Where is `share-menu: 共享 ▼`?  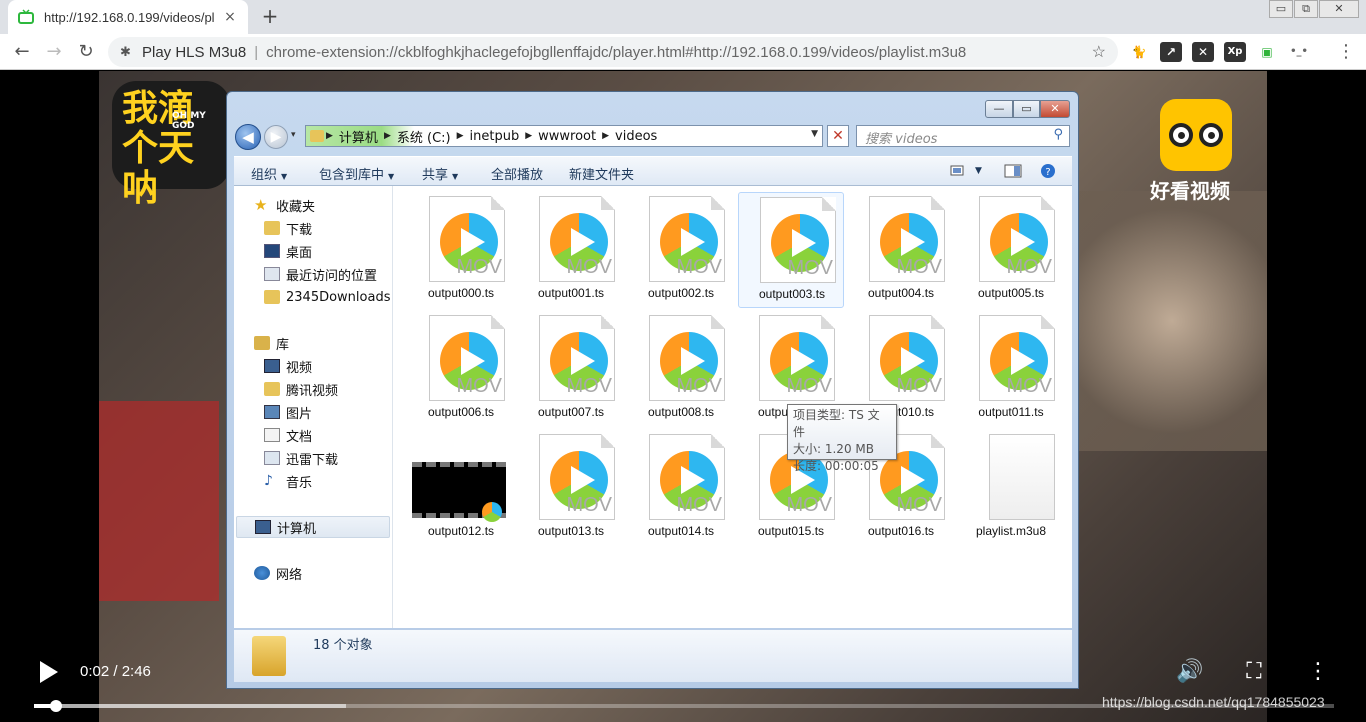
share-menu: 共享 ▼ is located at coordinates (440, 173).